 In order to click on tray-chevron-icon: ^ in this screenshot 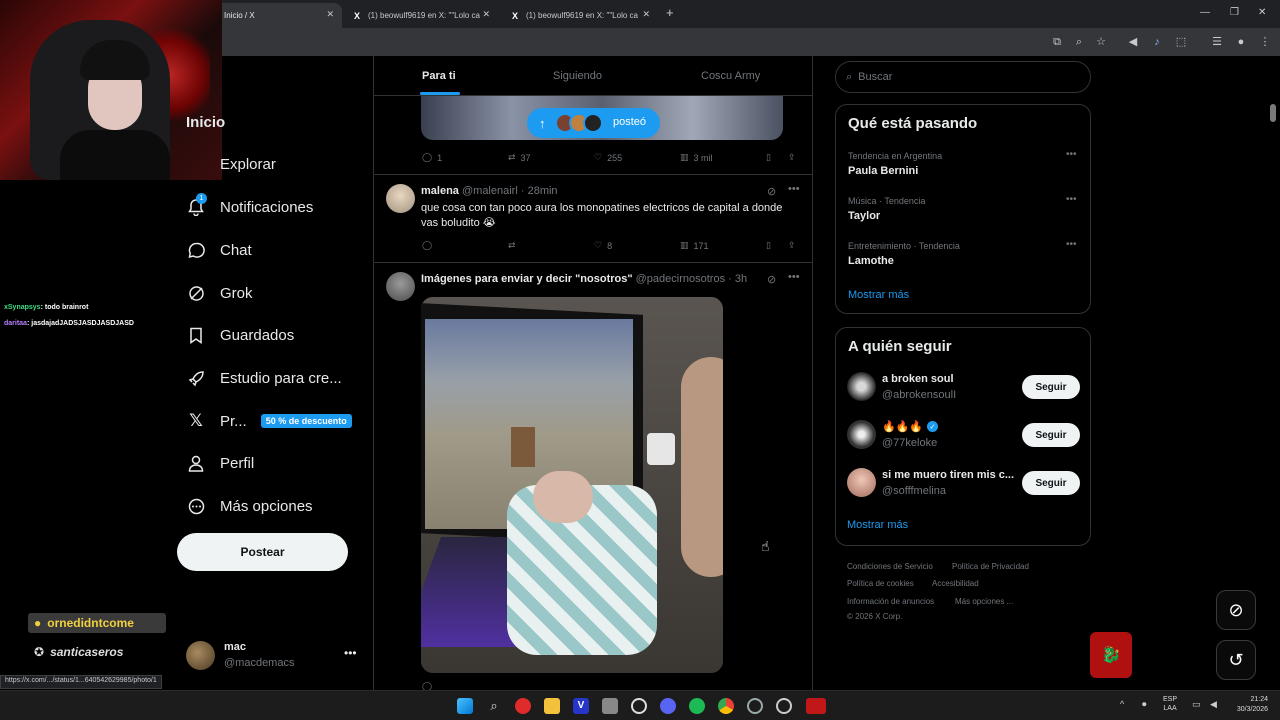, I will do `click(1122, 704)`.